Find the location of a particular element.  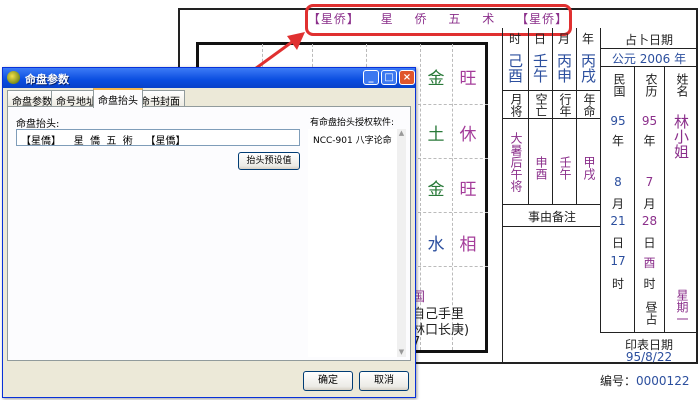

preset-default-button: 抬头预设值 is located at coordinates (269, 161).